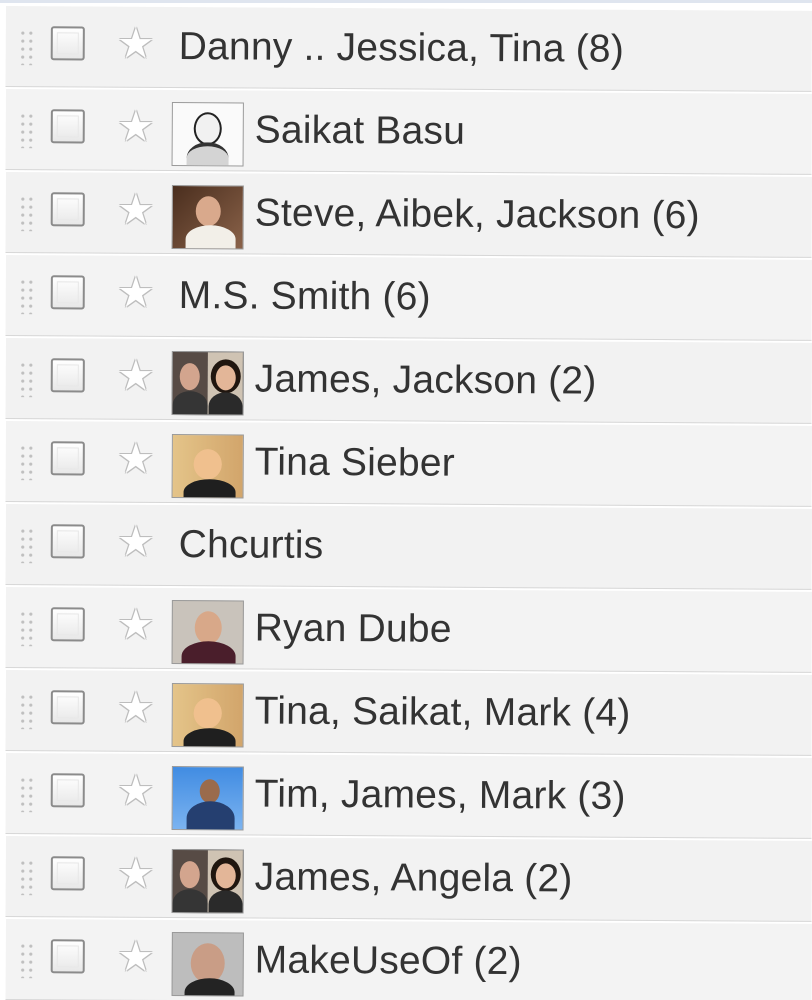 The width and height of the screenshot is (812, 1000). I want to click on conversation-participants: Steve, Aibek, Jackson (6), so click(477, 214).